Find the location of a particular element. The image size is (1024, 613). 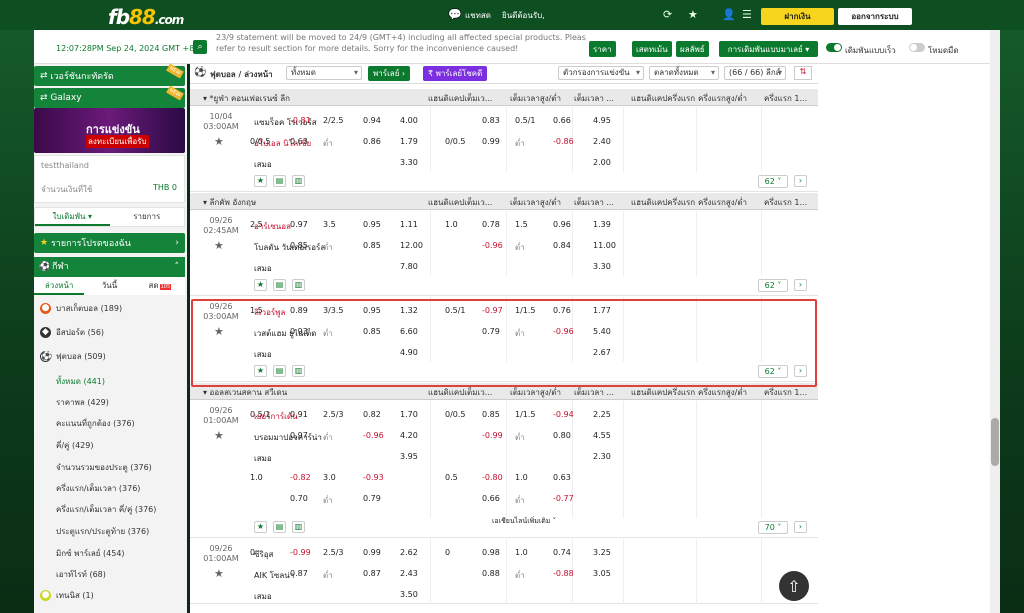

odds-value: -0.81 is located at coordinates (300, 120).